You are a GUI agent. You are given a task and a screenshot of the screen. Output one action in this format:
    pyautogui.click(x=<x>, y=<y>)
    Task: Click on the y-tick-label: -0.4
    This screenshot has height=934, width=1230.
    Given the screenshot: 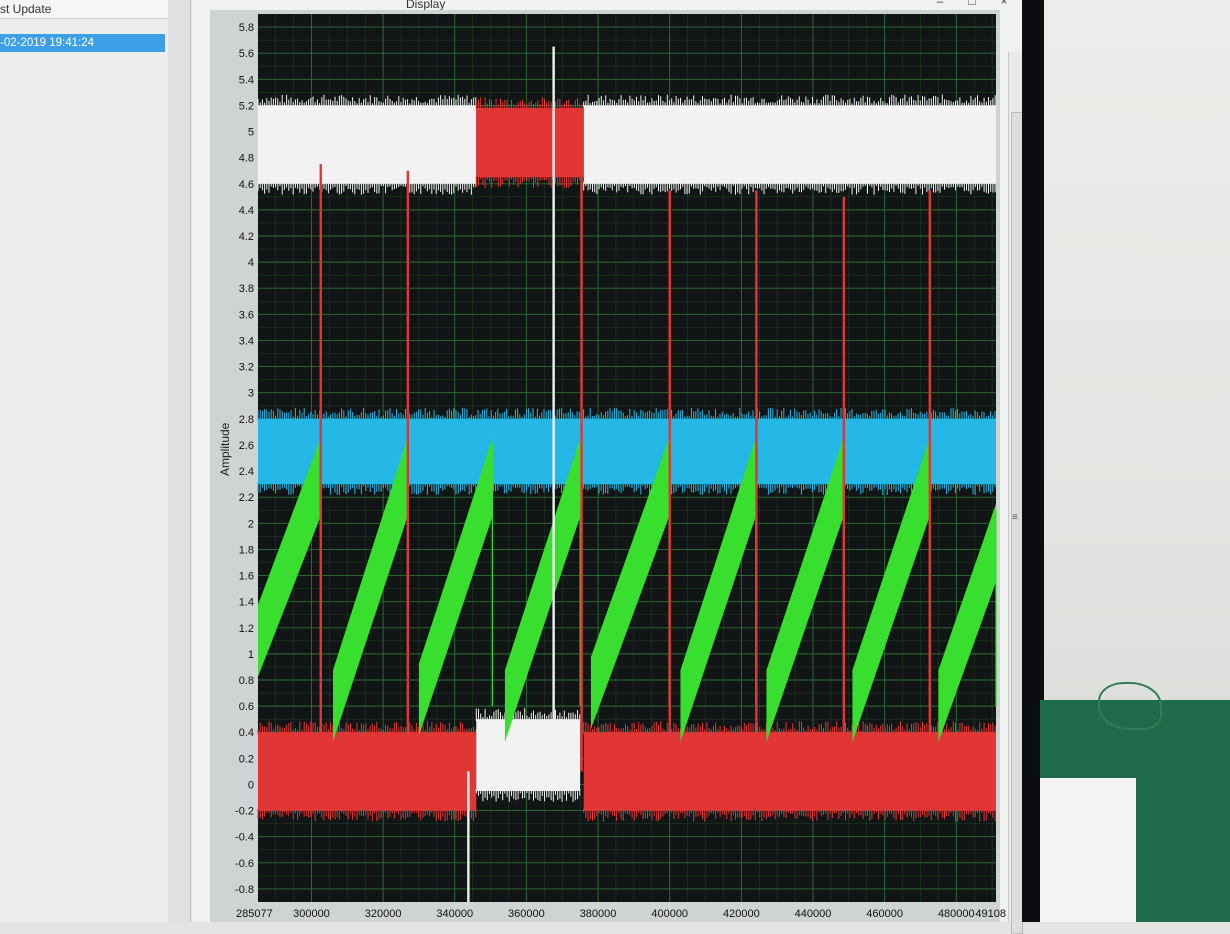 What is the action you would take?
    pyautogui.click(x=244, y=838)
    